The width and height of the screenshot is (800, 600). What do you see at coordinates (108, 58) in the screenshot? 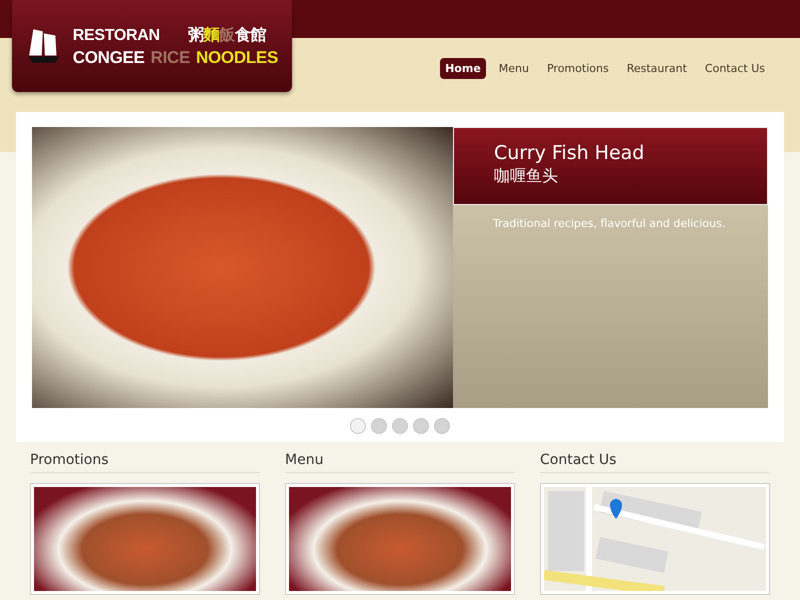
I see `logo-text: CONGEE` at bounding box center [108, 58].